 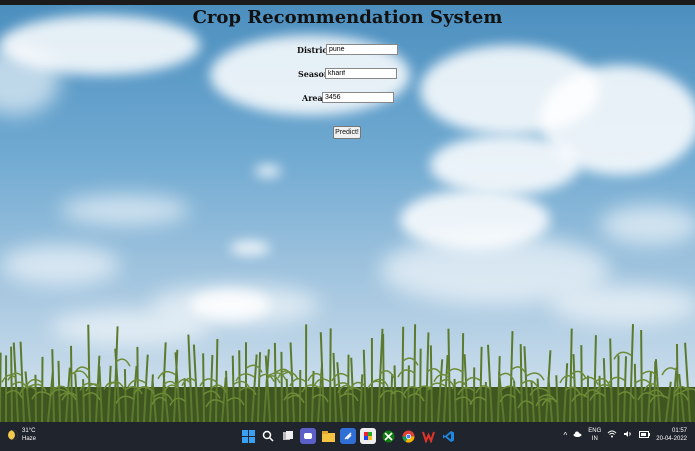 I want to click on chevron-up-icon: ^, so click(x=566, y=435).